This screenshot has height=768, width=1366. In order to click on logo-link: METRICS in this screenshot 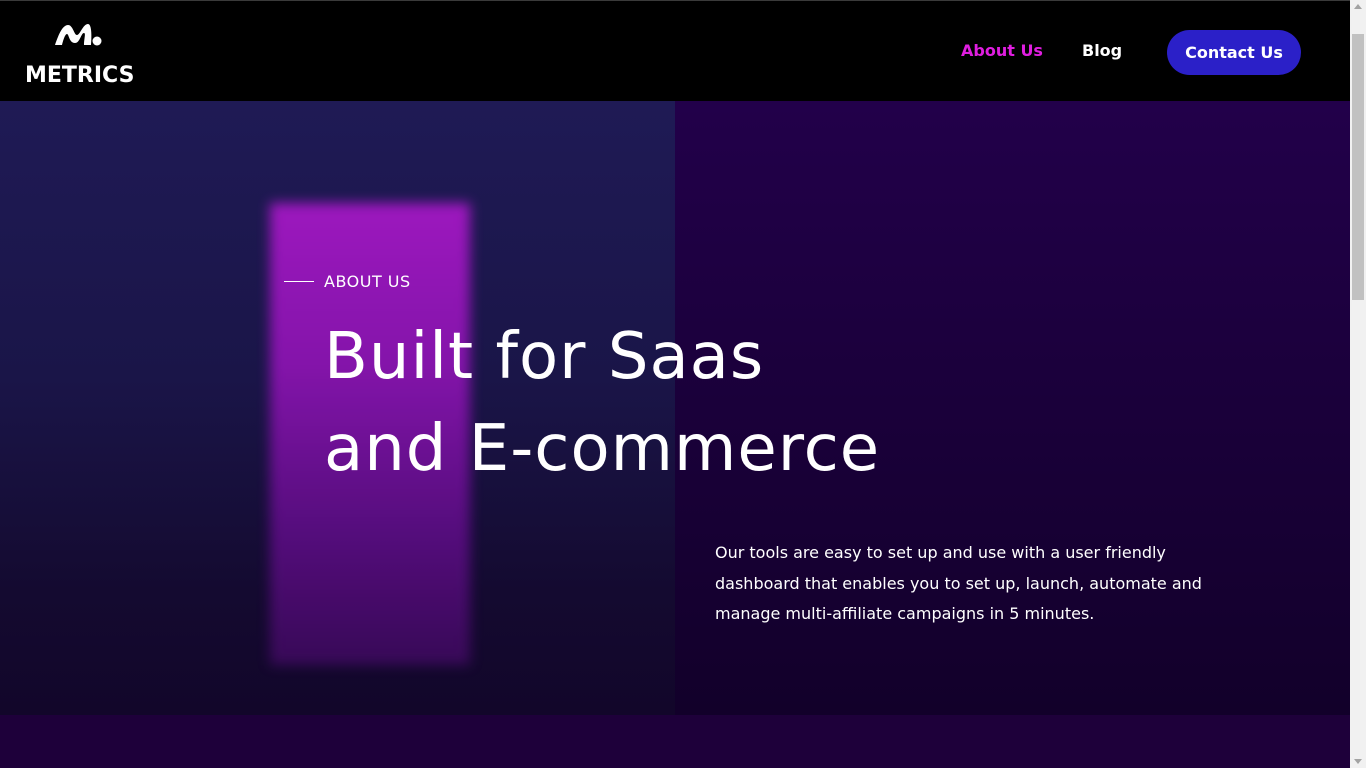, I will do `click(80, 55)`.